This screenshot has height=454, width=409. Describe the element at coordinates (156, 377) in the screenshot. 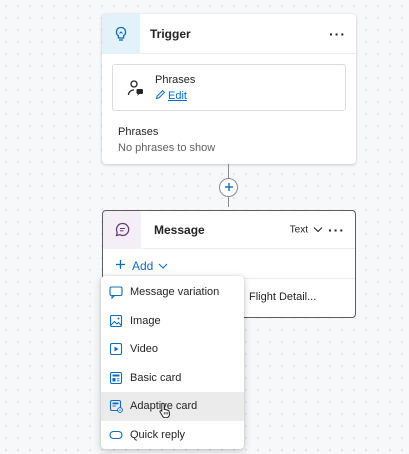

I see `menu-item-label: Basic card` at that location.